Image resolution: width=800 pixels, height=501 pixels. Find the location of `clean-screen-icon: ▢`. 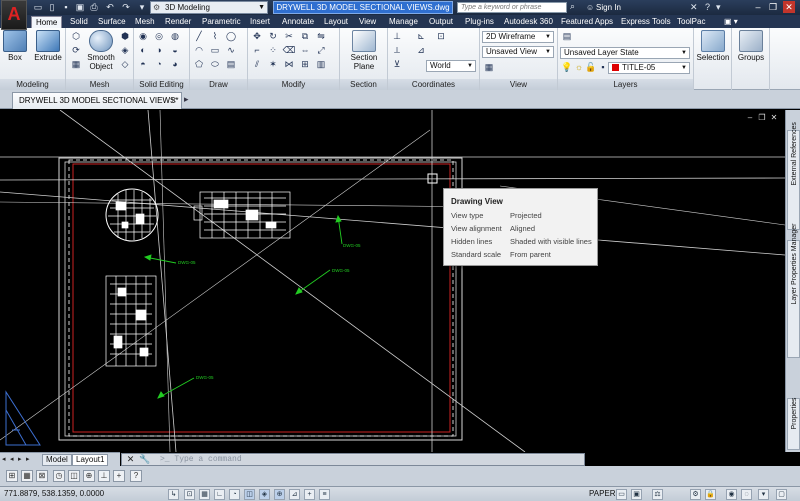

clean-screen-icon: ▢ is located at coordinates (781, 494).